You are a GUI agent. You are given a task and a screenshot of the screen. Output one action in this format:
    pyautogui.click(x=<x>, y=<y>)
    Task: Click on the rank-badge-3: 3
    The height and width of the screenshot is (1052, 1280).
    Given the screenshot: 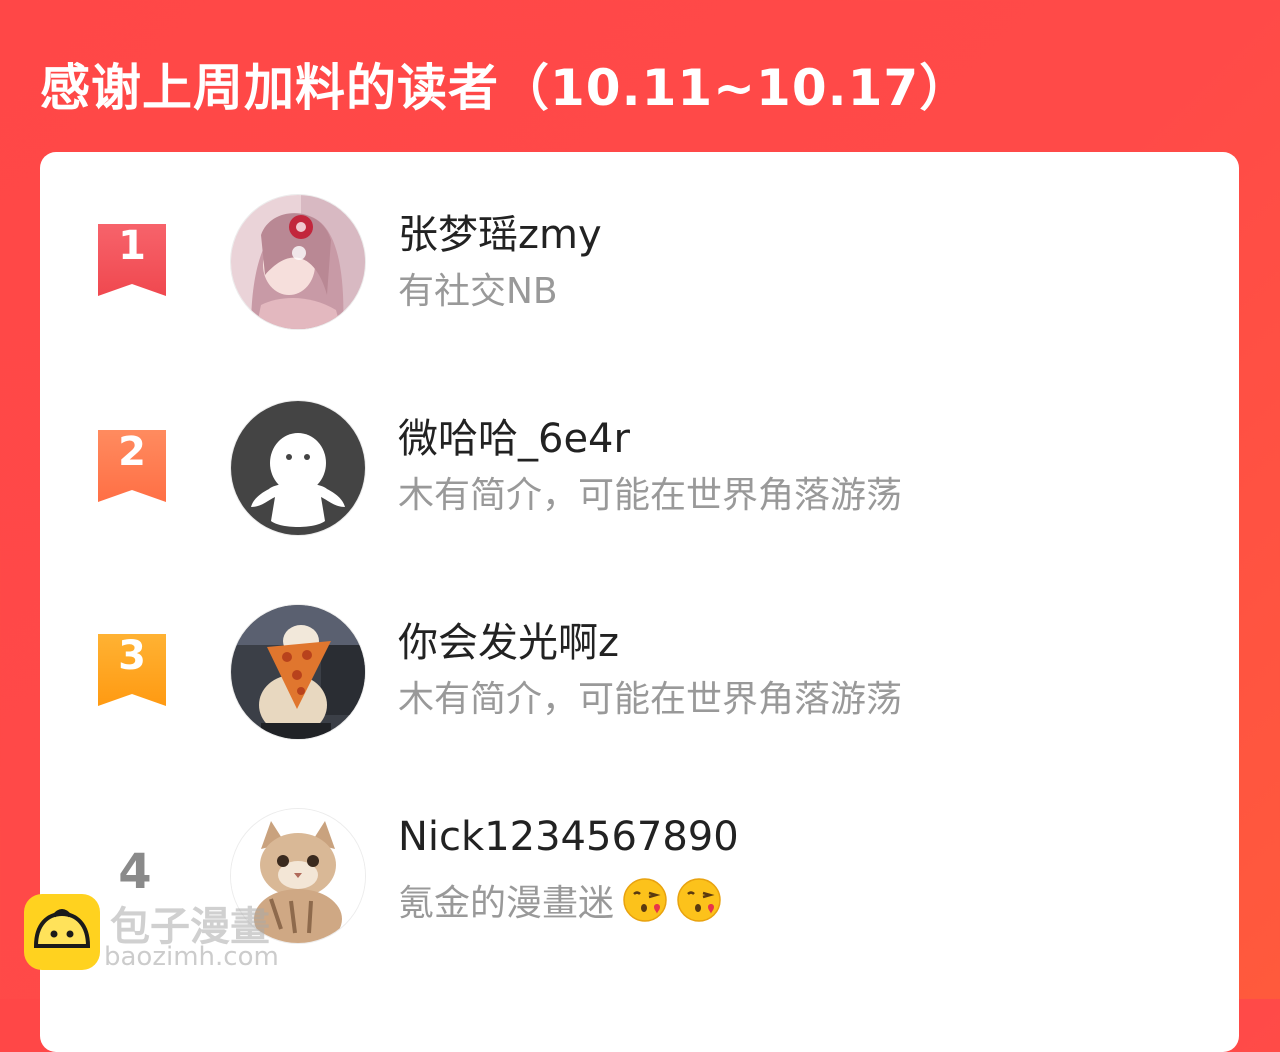 What is the action you would take?
    pyautogui.click(x=132, y=670)
    